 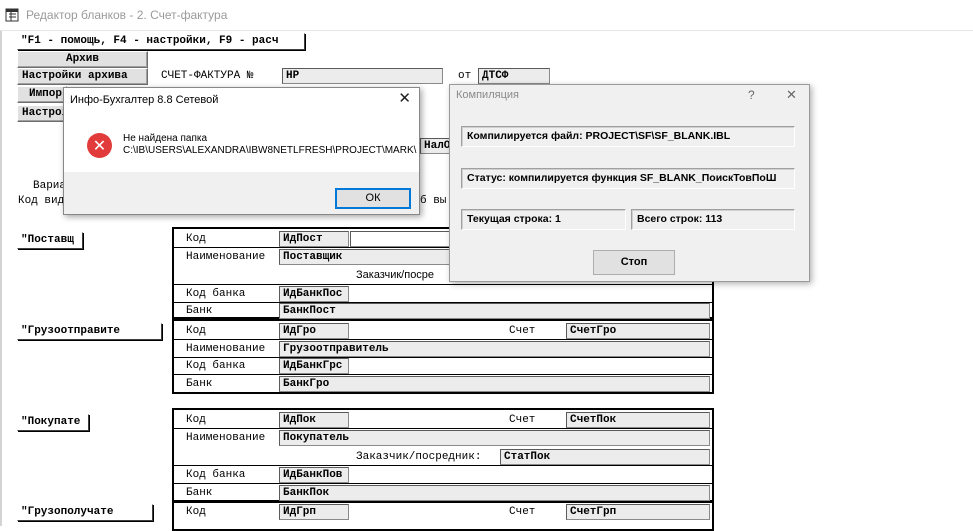 I want to click on shipper-bank-code-field: ИдБанкГрс, so click(x=314, y=366).